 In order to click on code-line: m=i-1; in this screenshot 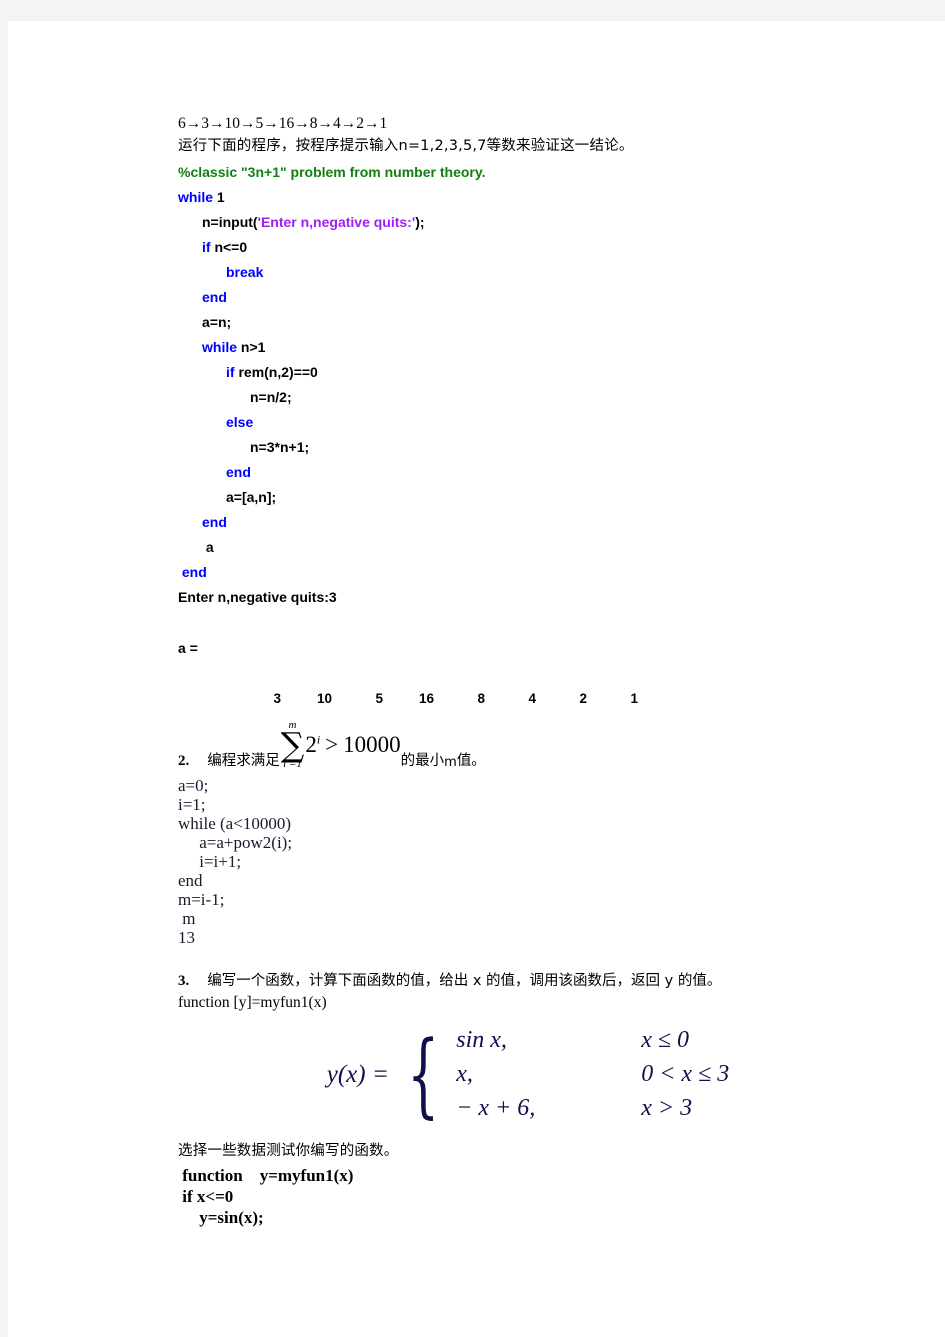, I will do `click(201, 900)`.